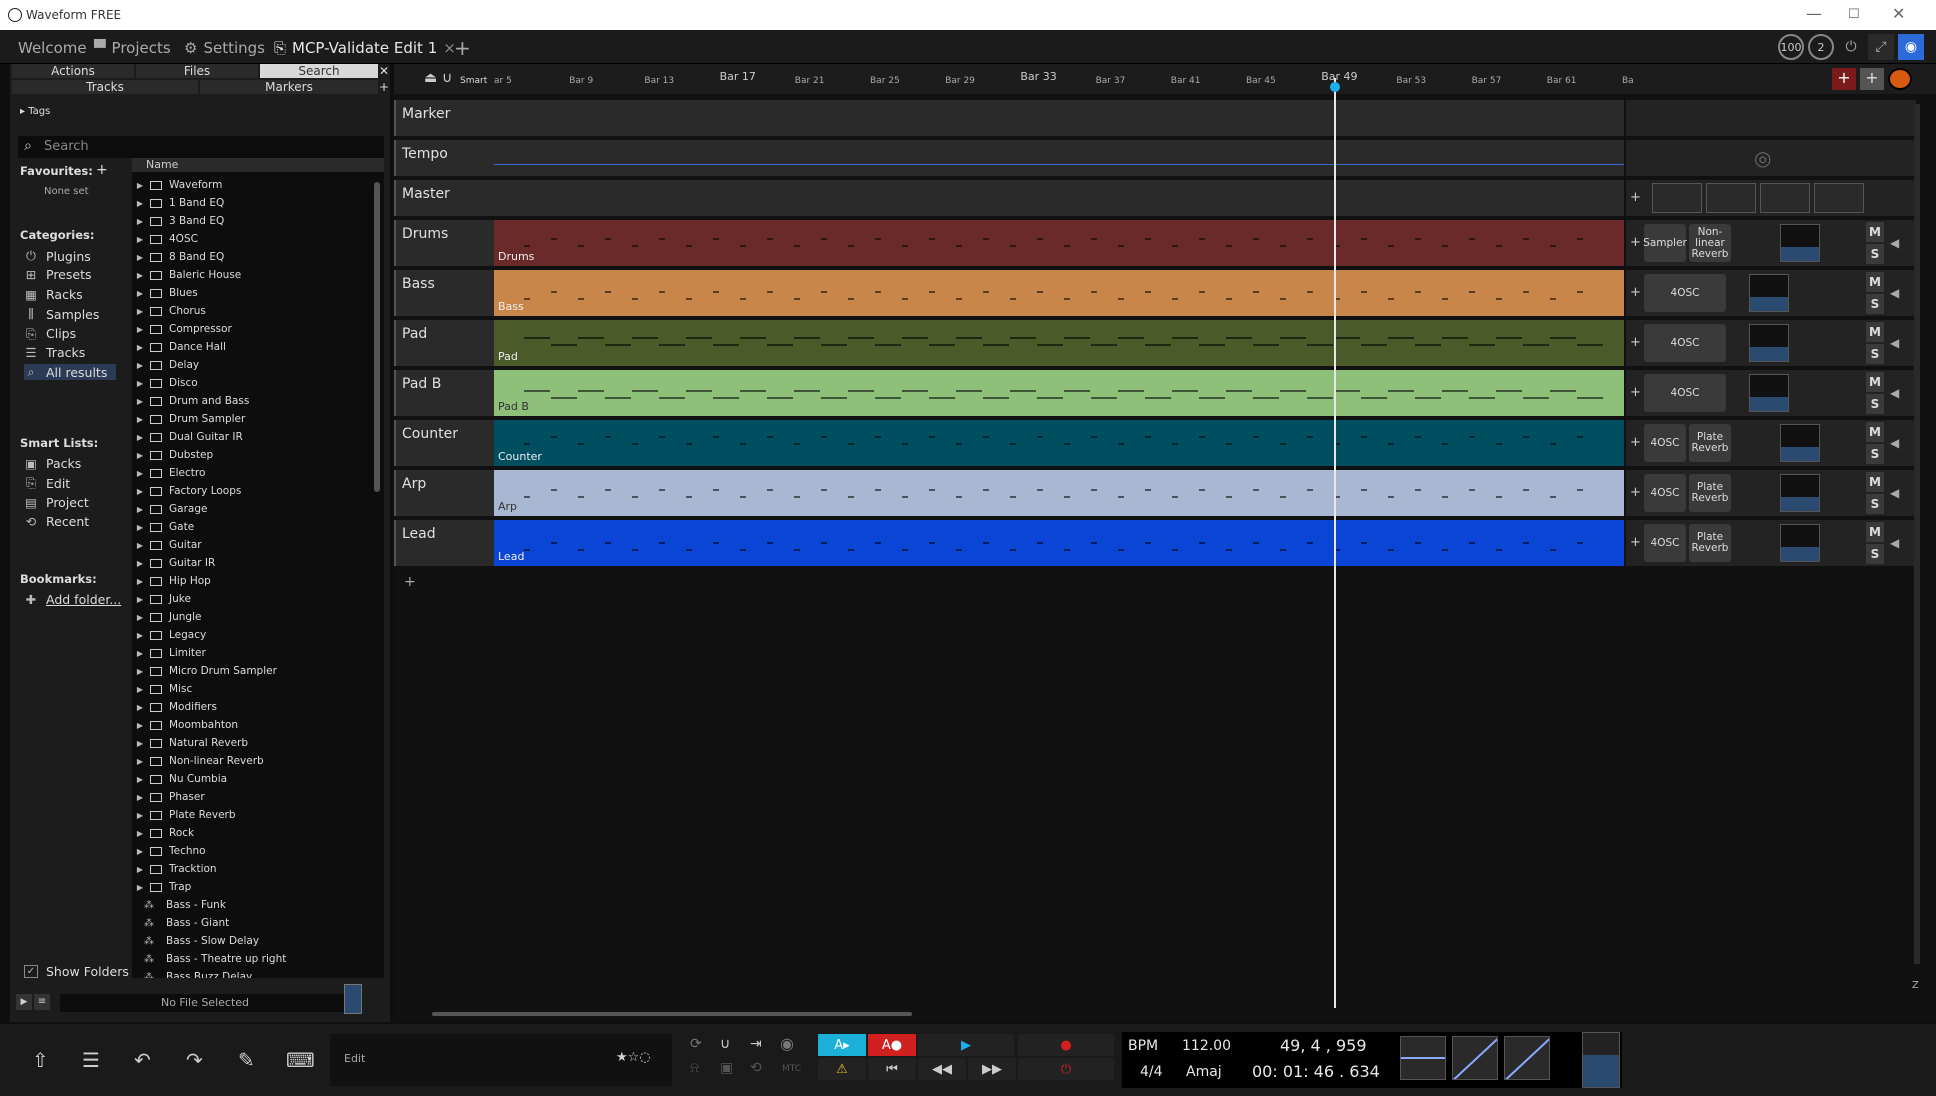 This screenshot has height=1096, width=1936. I want to click on track-drums: Drums Drums + Sampler Non-linear Reverb M S ◀, so click(1155, 243).